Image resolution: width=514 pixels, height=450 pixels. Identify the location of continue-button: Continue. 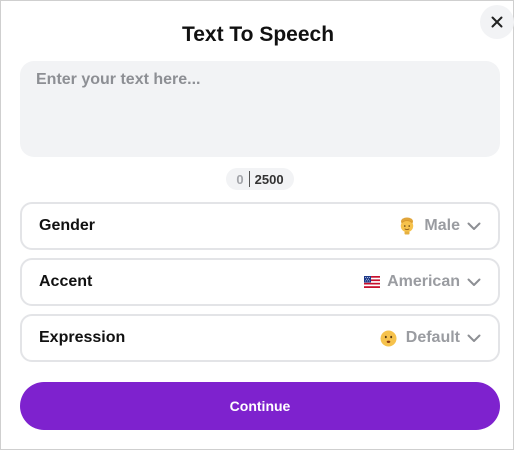
(260, 406).